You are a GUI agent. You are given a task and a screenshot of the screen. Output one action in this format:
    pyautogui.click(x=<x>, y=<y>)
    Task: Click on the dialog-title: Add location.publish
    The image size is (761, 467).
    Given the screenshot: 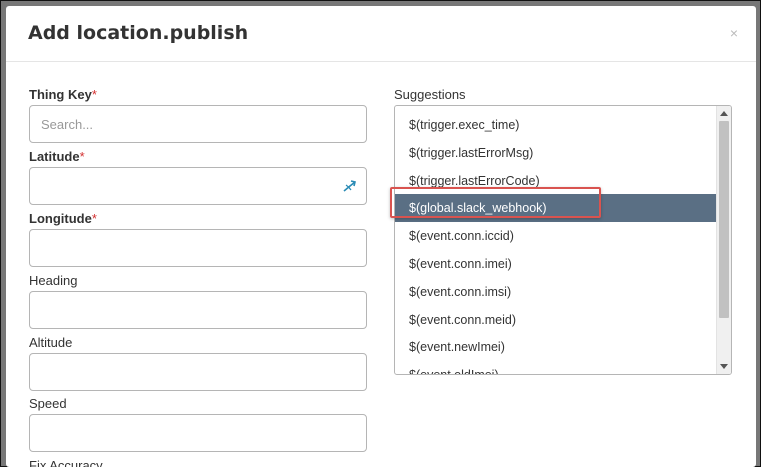 What is the action you would take?
    pyautogui.click(x=138, y=33)
    